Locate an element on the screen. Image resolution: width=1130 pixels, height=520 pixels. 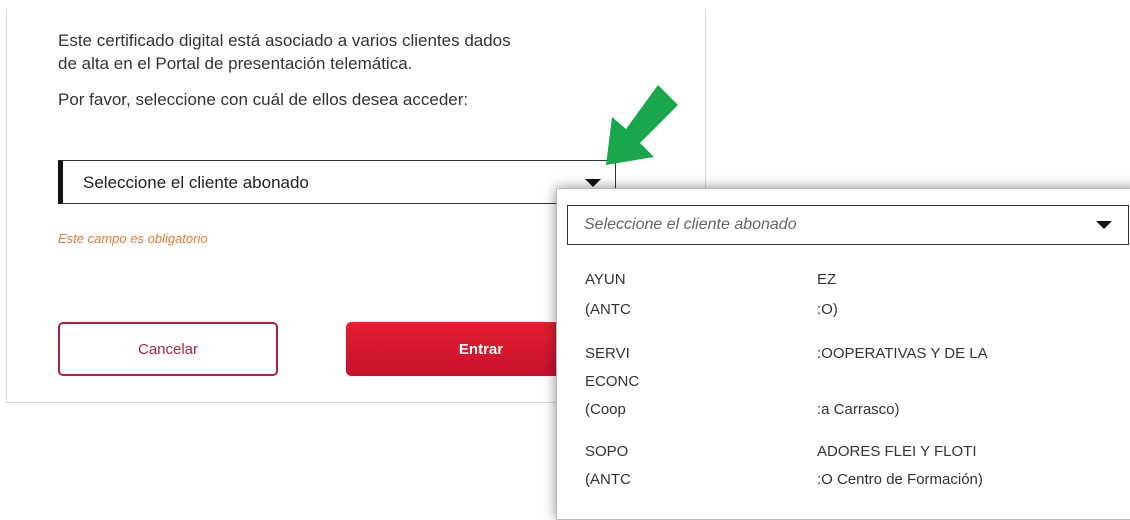
dropdown-placeholder: Seleccione el cliente abonado is located at coordinates (690, 224).